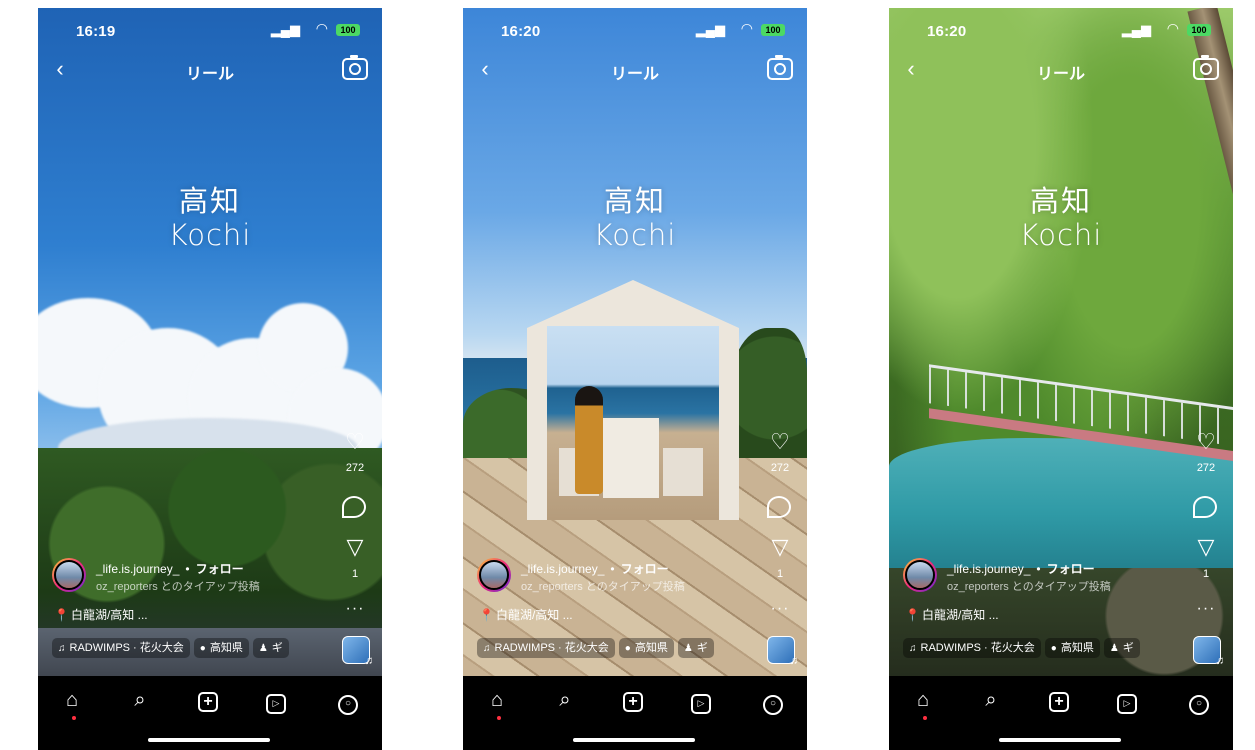  I want to click on status-bar: 16:19 ▂▄▆ ◠ 100, so click(210, 28).